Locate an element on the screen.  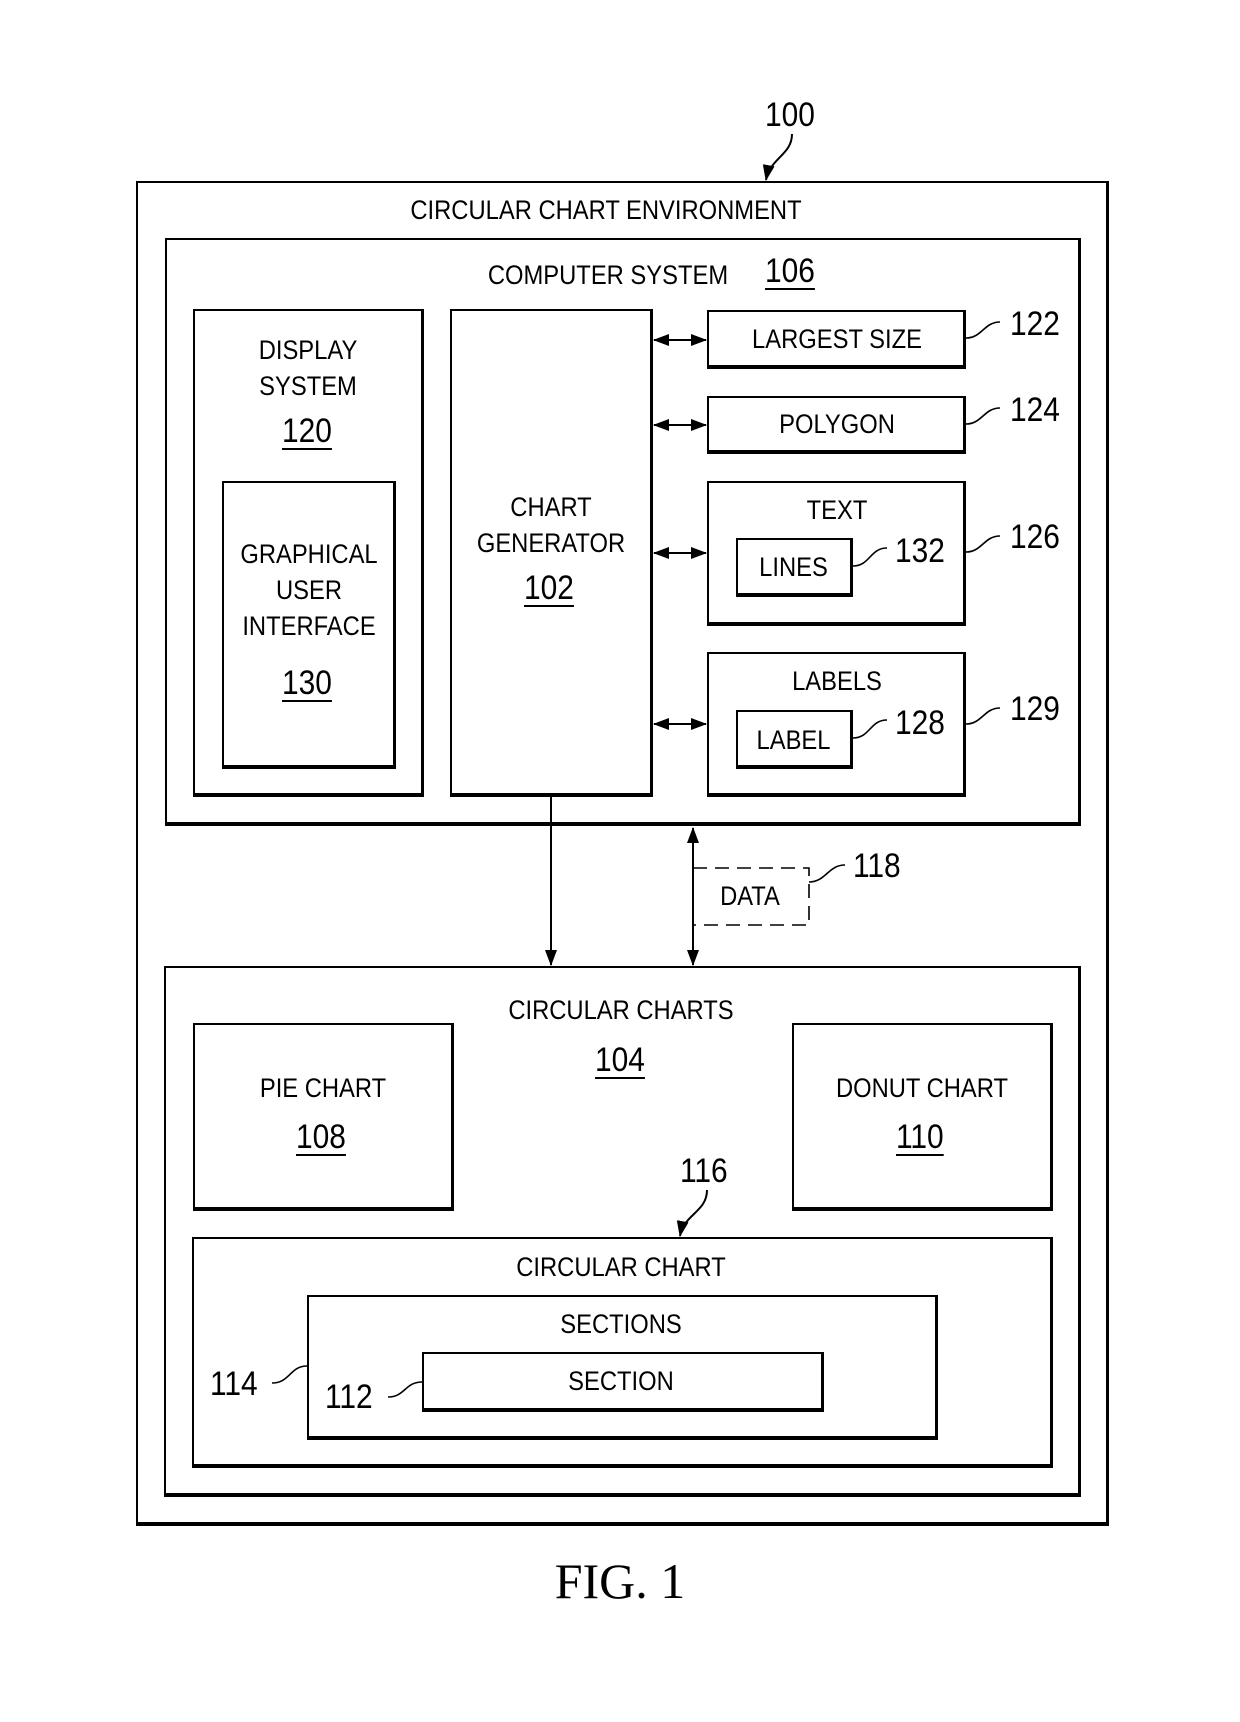
ref-106: 106 is located at coordinates (790, 271).